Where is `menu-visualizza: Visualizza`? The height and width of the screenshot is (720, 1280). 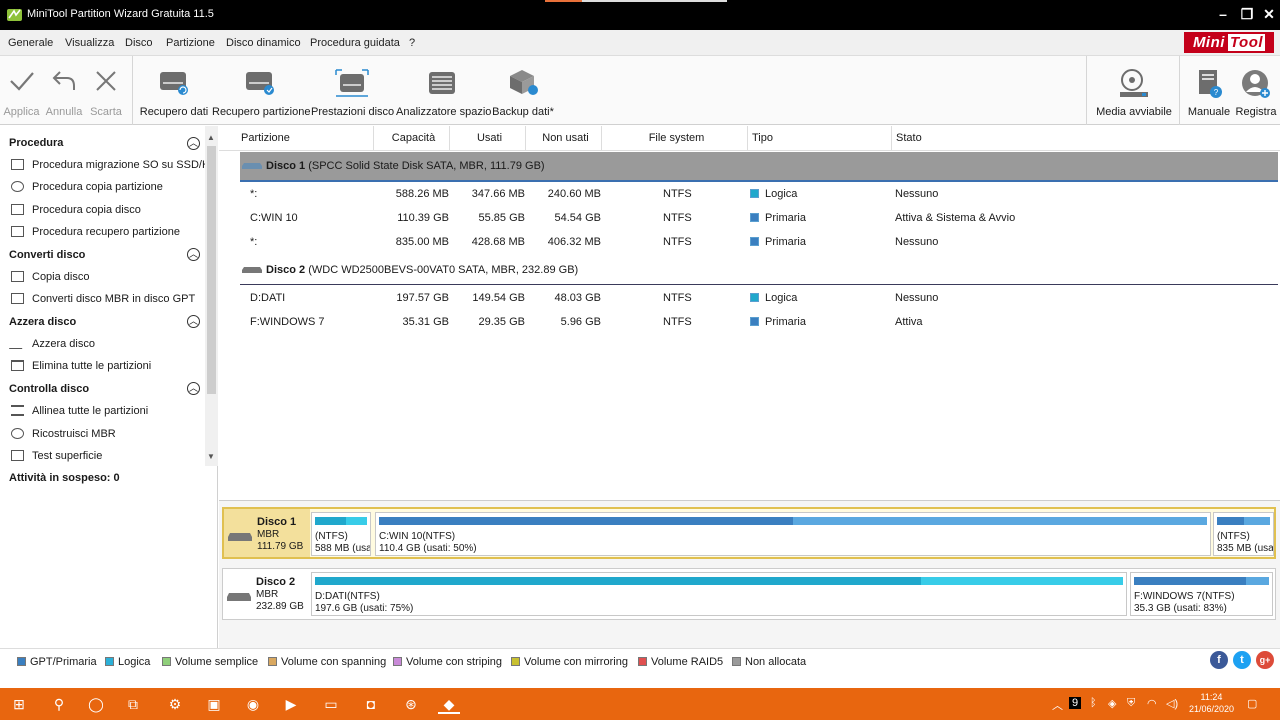
menu-visualizza: Visualizza is located at coordinates (89, 43).